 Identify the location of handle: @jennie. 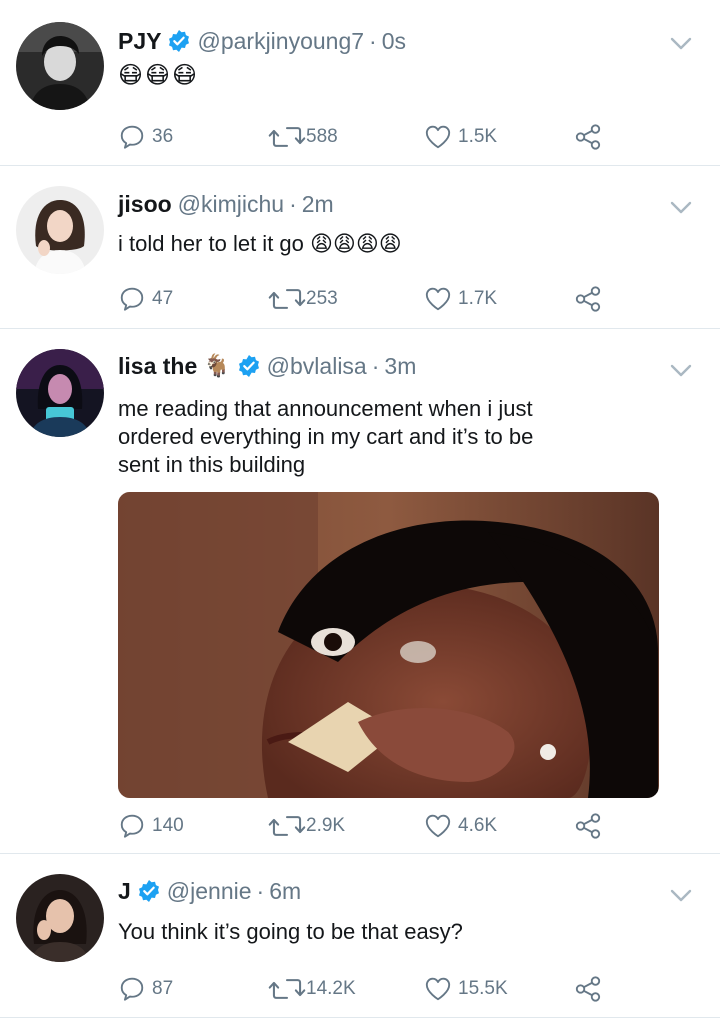
(209, 891).